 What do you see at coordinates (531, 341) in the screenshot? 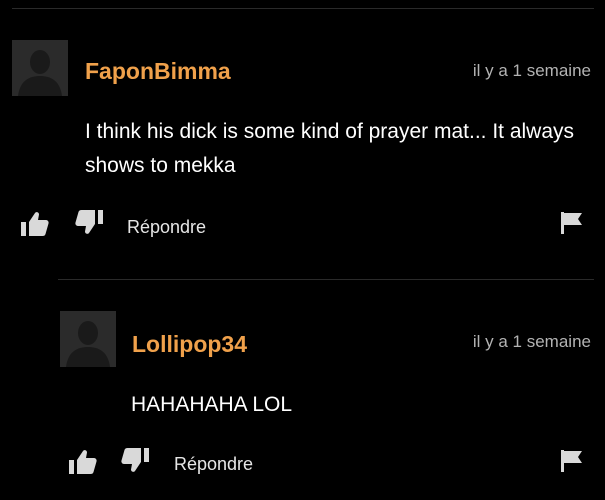
I see `reply-timestamp: il y a 1 semaine` at bounding box center [531, 341].